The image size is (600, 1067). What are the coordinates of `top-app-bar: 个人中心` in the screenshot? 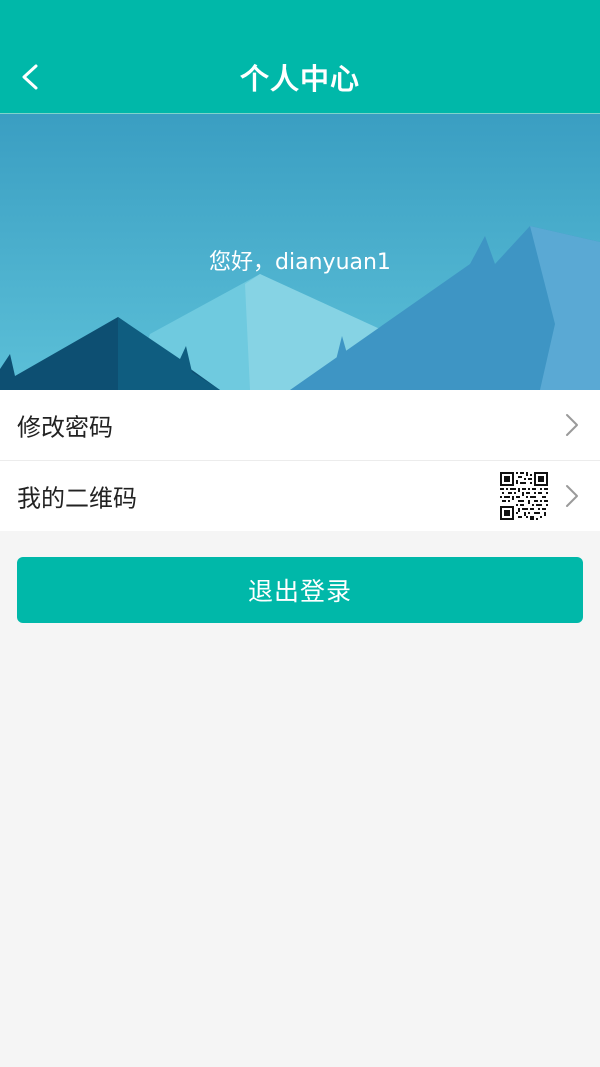 It's located at (300, 57).